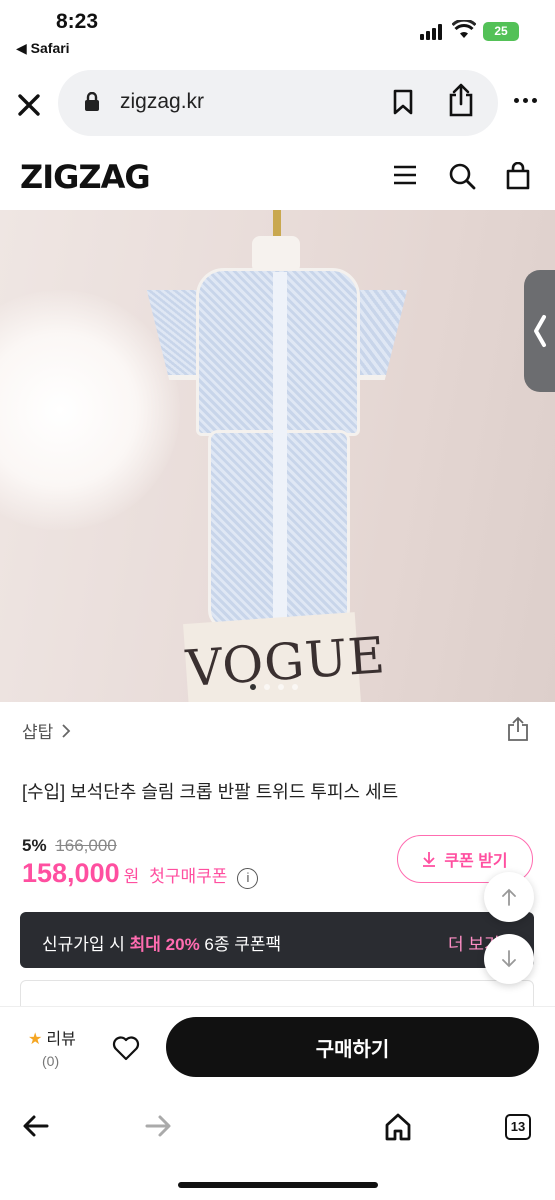  Describe the element at coordinates (158, 1126) in the screenshot. I see `forward-arrow-icon` at that location.